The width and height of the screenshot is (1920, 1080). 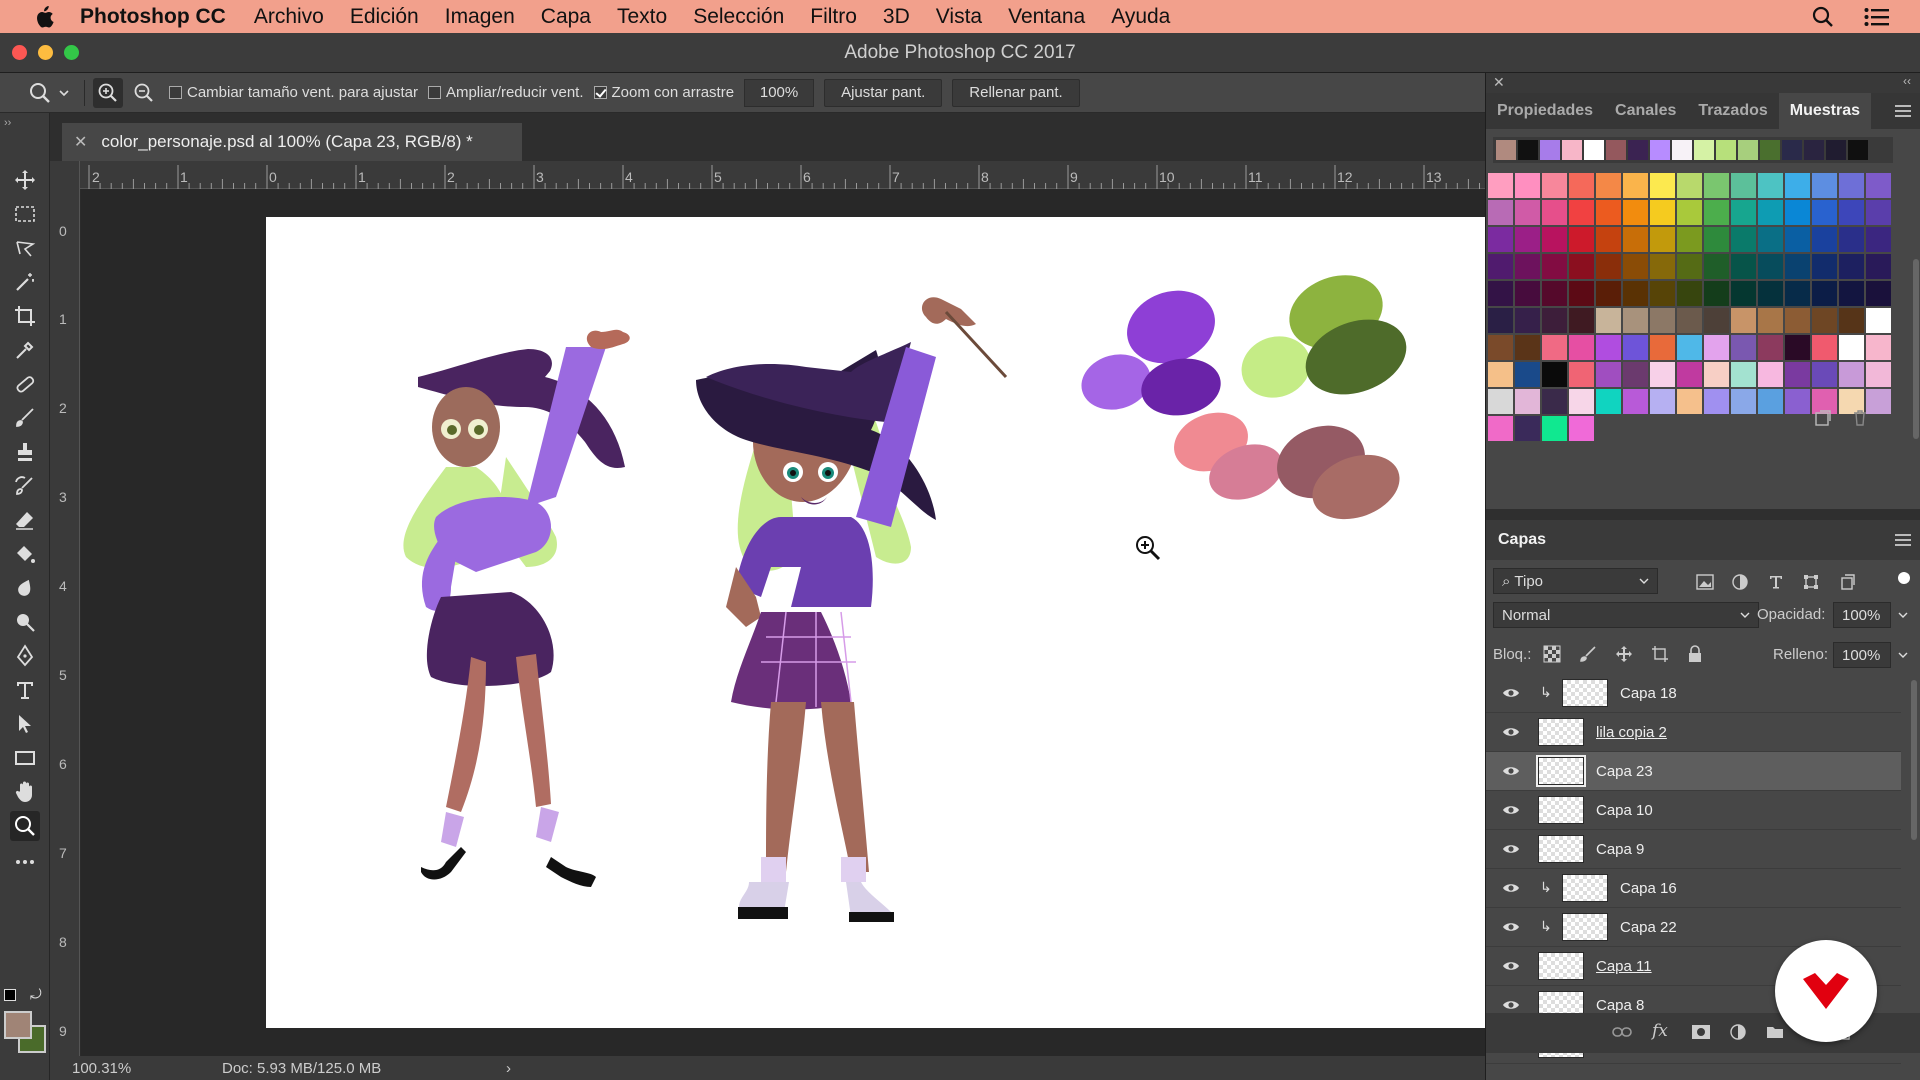 What do you see at coordinates (1648, 888) in the screenshot?
I see `layer-name: Capa 16` at bounding box center [1648, 888].